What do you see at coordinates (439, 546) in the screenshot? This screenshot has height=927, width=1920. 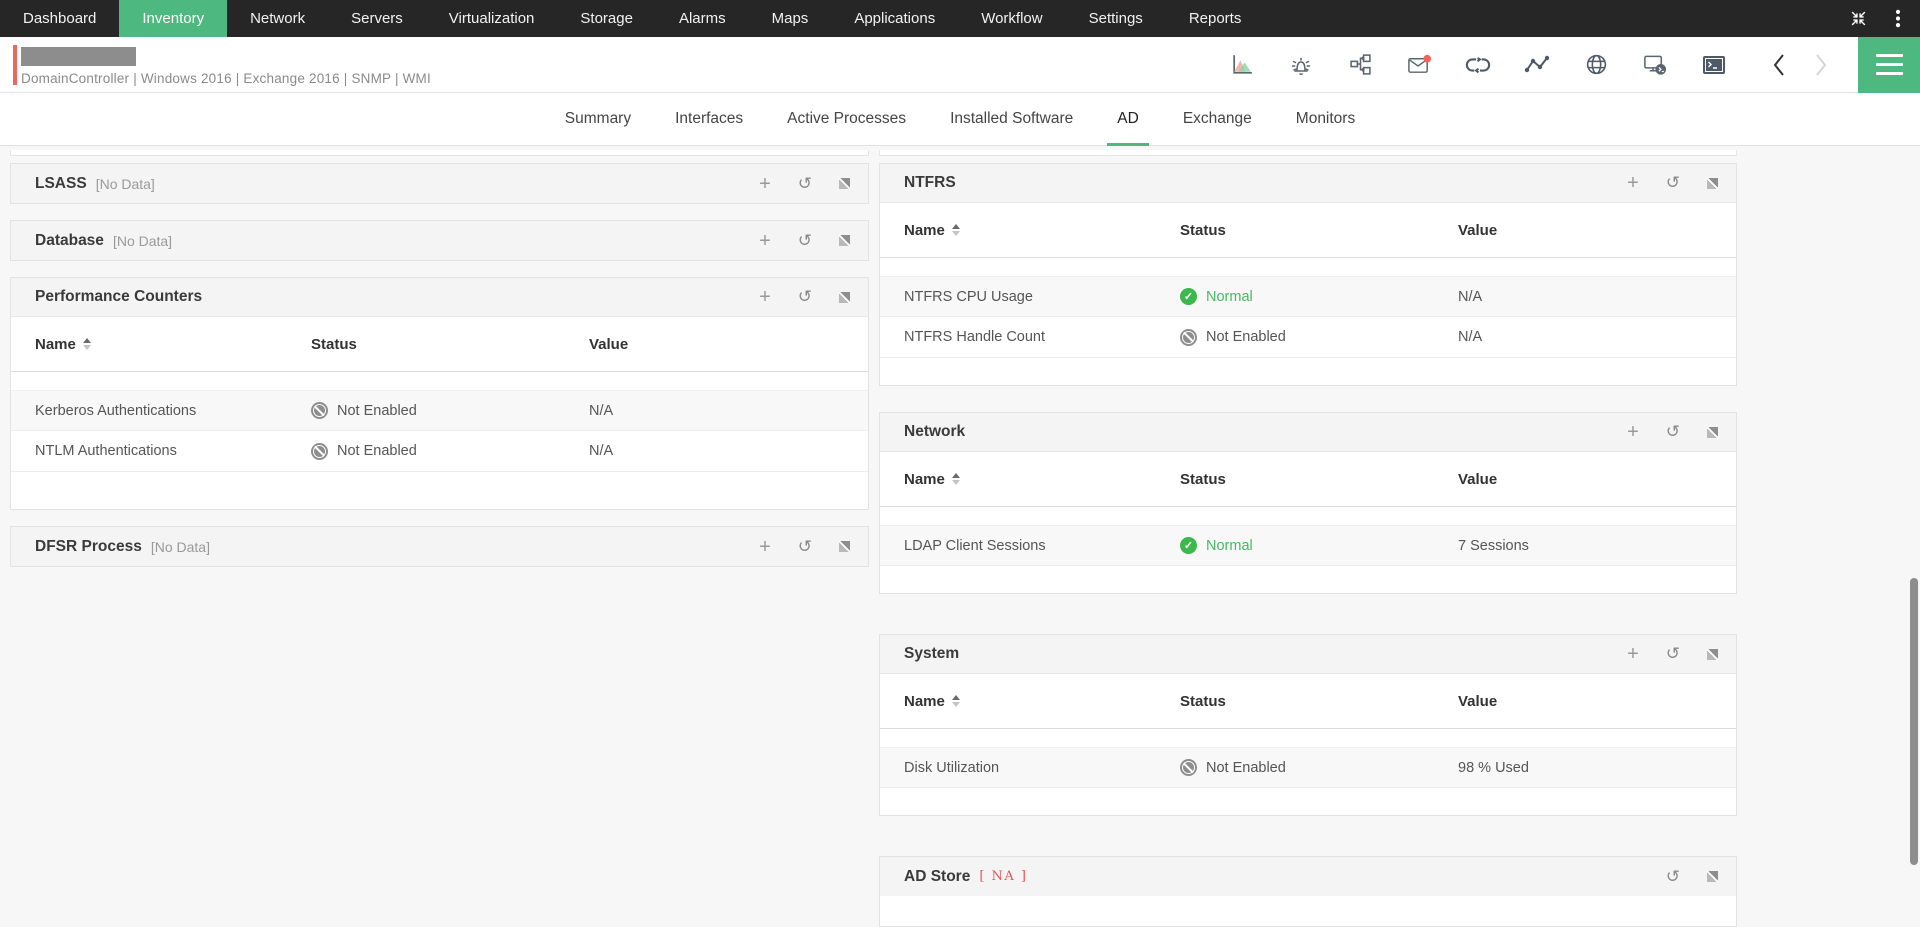 I see `panel-dfsr-process: DFSR Process [No Data] + ↺` at bounding box center [439, 546].